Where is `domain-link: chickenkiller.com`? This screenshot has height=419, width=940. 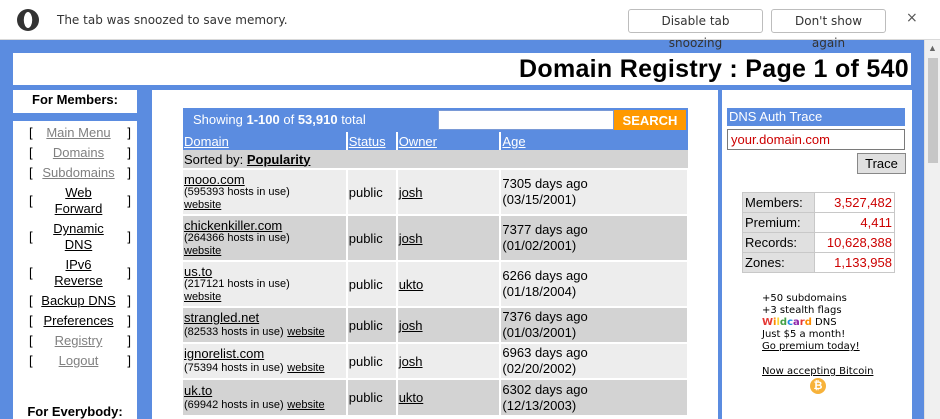 domain-link: chickenkiller.com is located at coordinates (264, 225).